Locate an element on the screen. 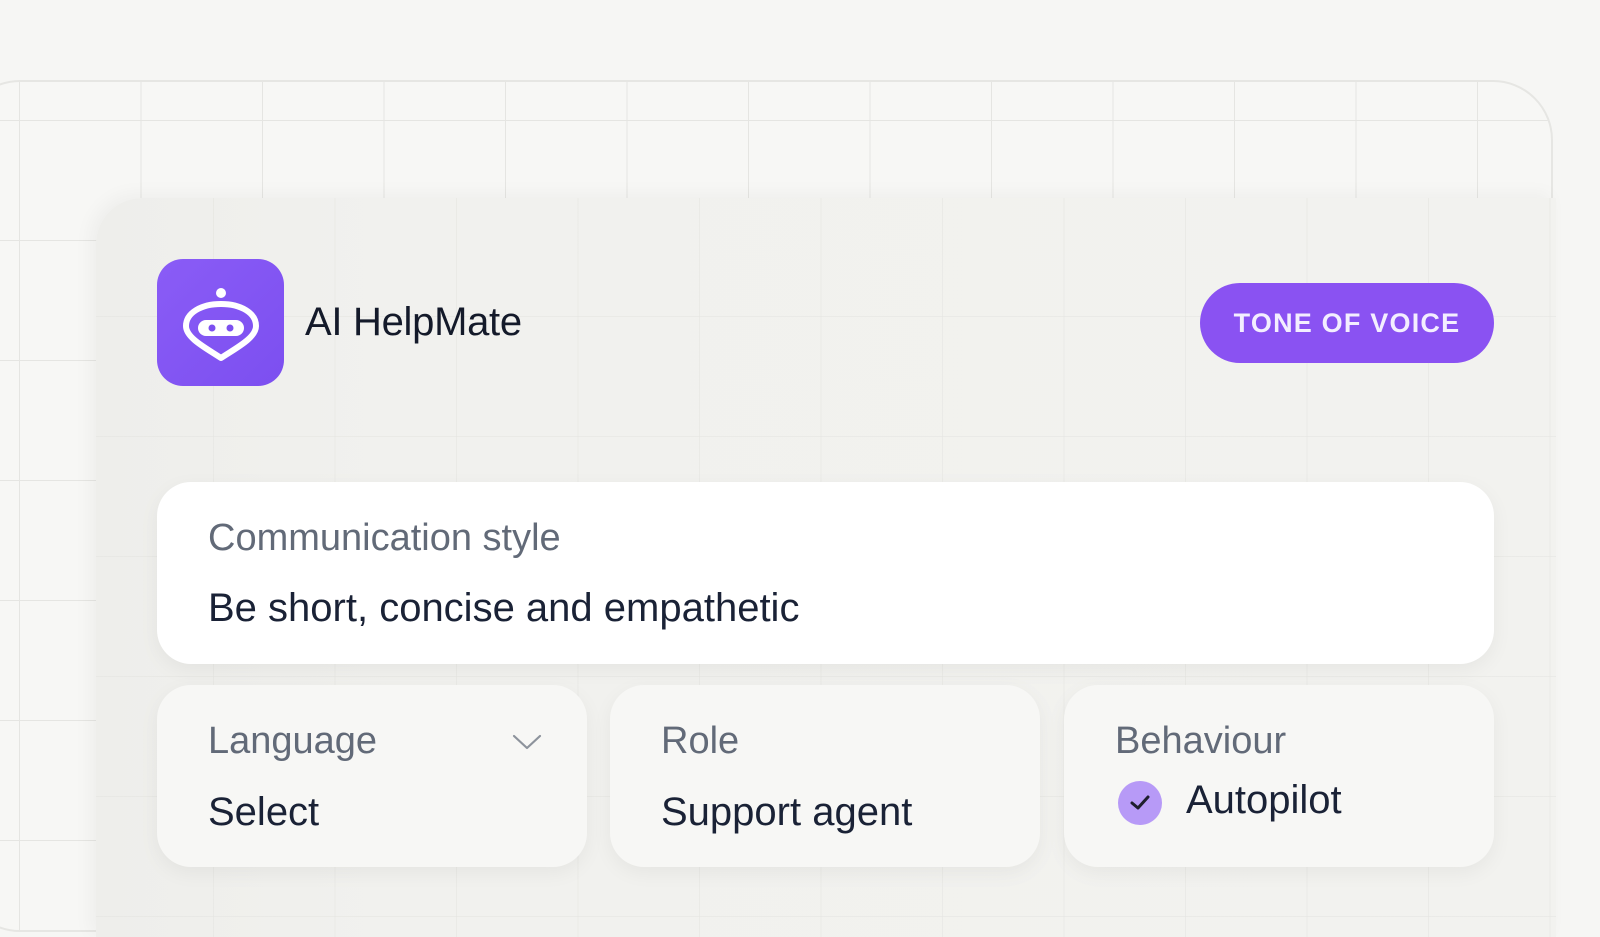  app-title: AI HelpMate is located at coordinates (413, 322).